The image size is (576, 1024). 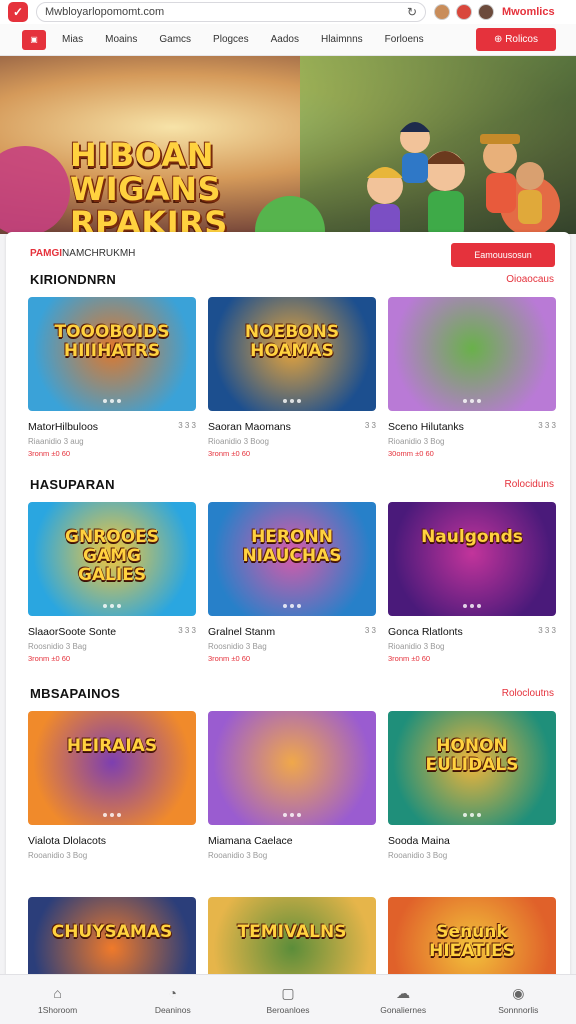 What do you see at coordinates (34, 39) in the screenshot?
I see `site-logo: ▣` at bounding box center [34, 39].